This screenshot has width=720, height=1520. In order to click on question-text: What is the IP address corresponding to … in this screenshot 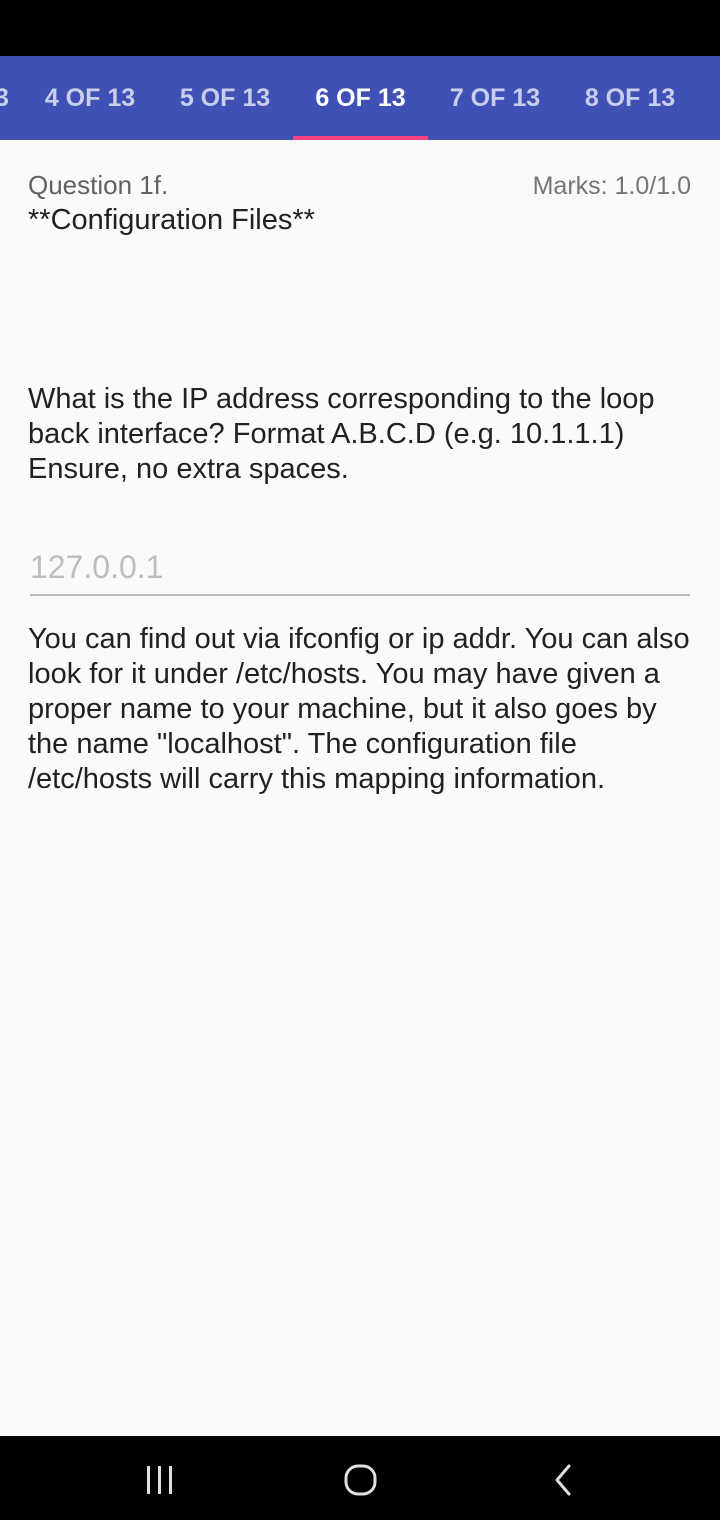, I will do `click(341, 434)`.